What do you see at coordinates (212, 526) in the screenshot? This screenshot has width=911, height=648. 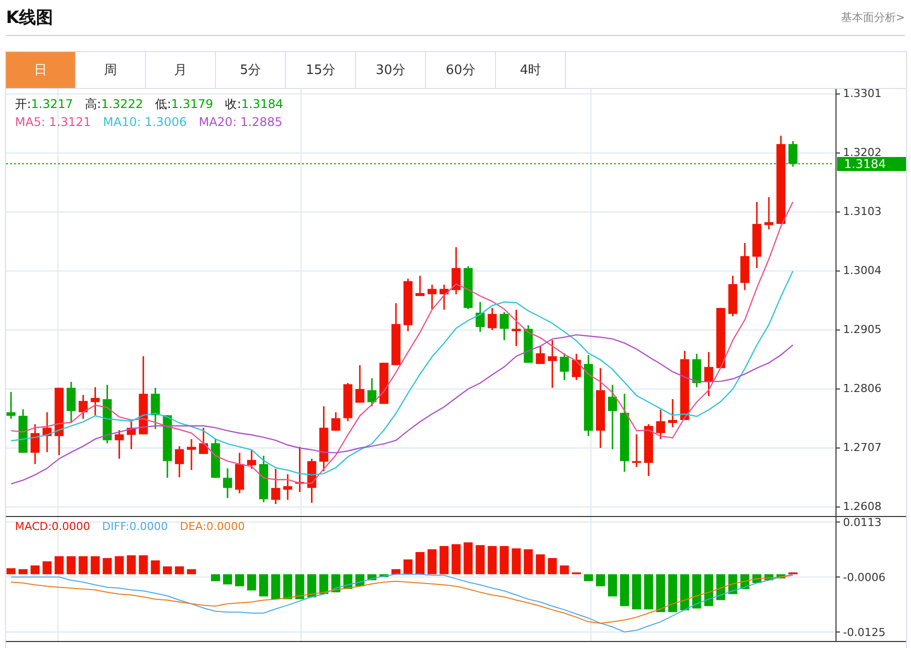 I see `indicator-label: DEA:0.0000` at bounding box center [212, 526].